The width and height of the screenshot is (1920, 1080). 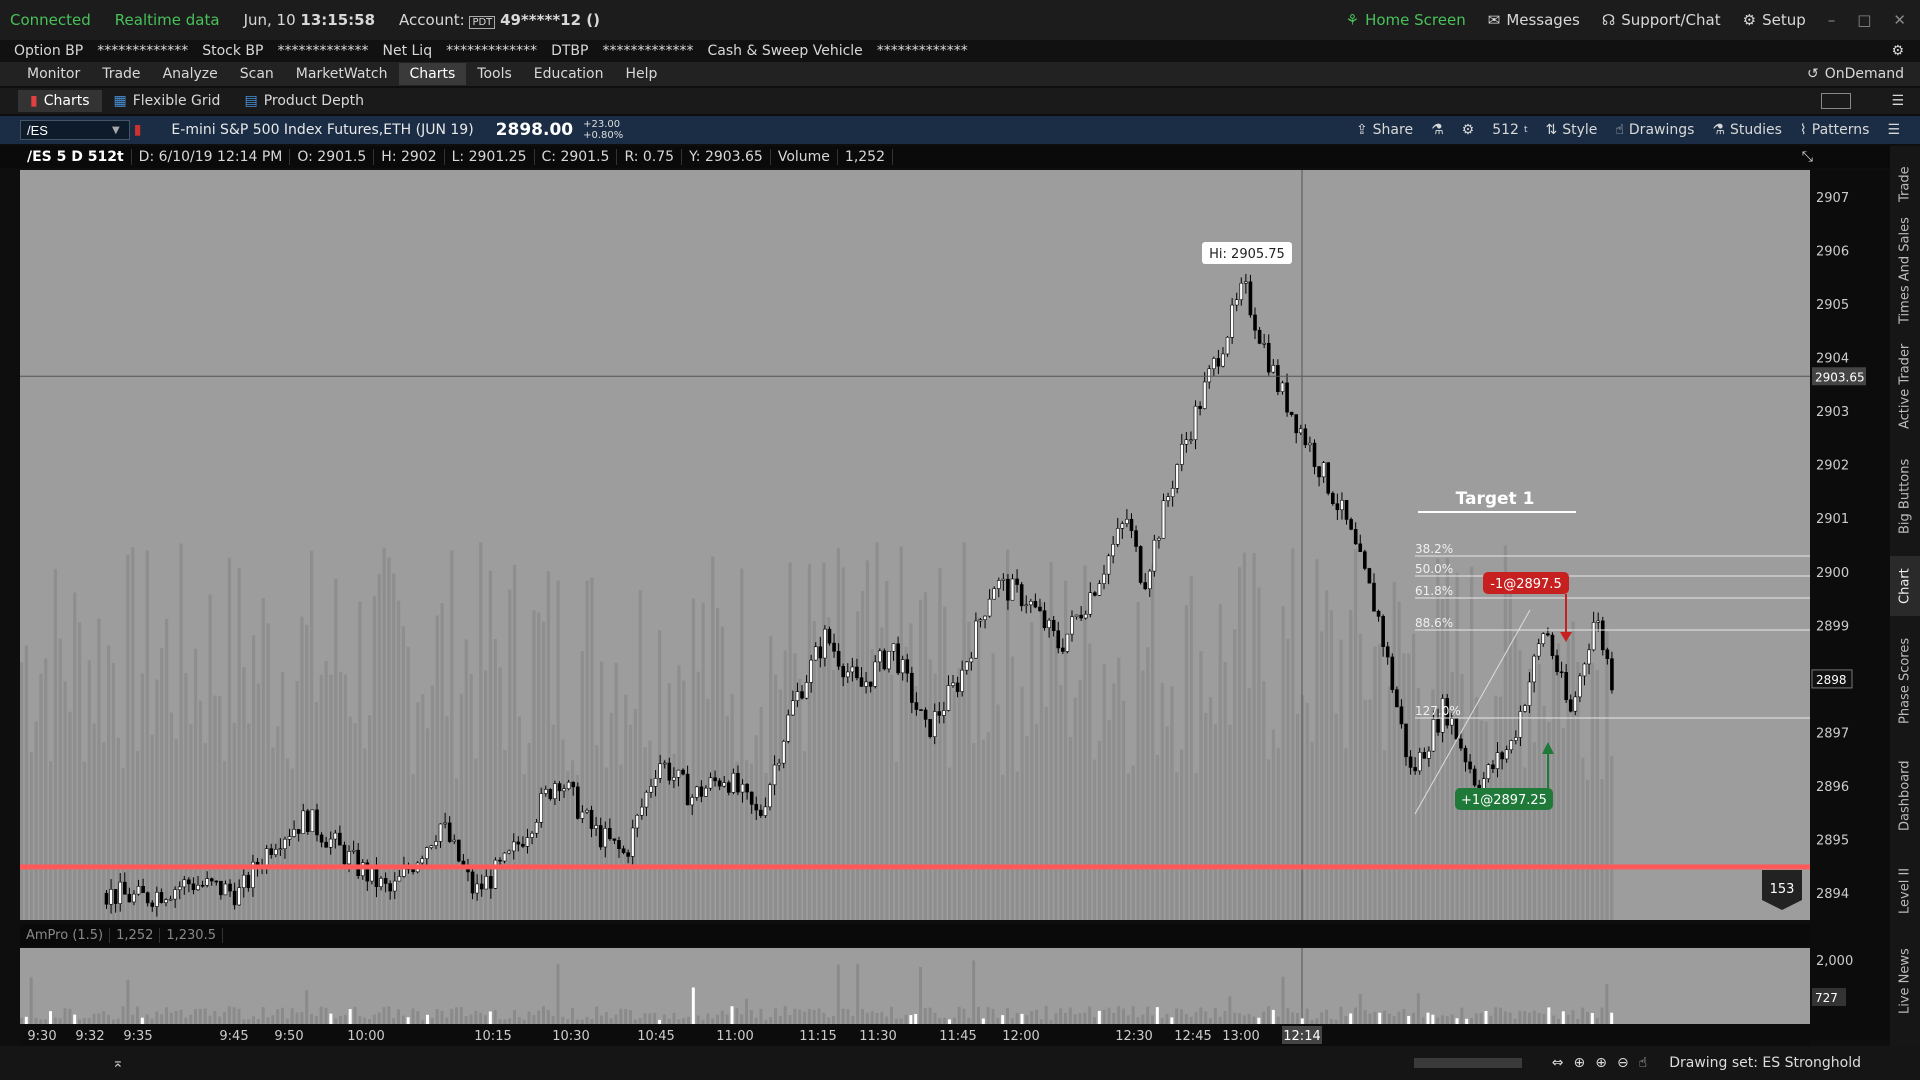 I want to click on subtab-flexible-grid: ▦ Flexible Grid, so click(x=167, y=101).